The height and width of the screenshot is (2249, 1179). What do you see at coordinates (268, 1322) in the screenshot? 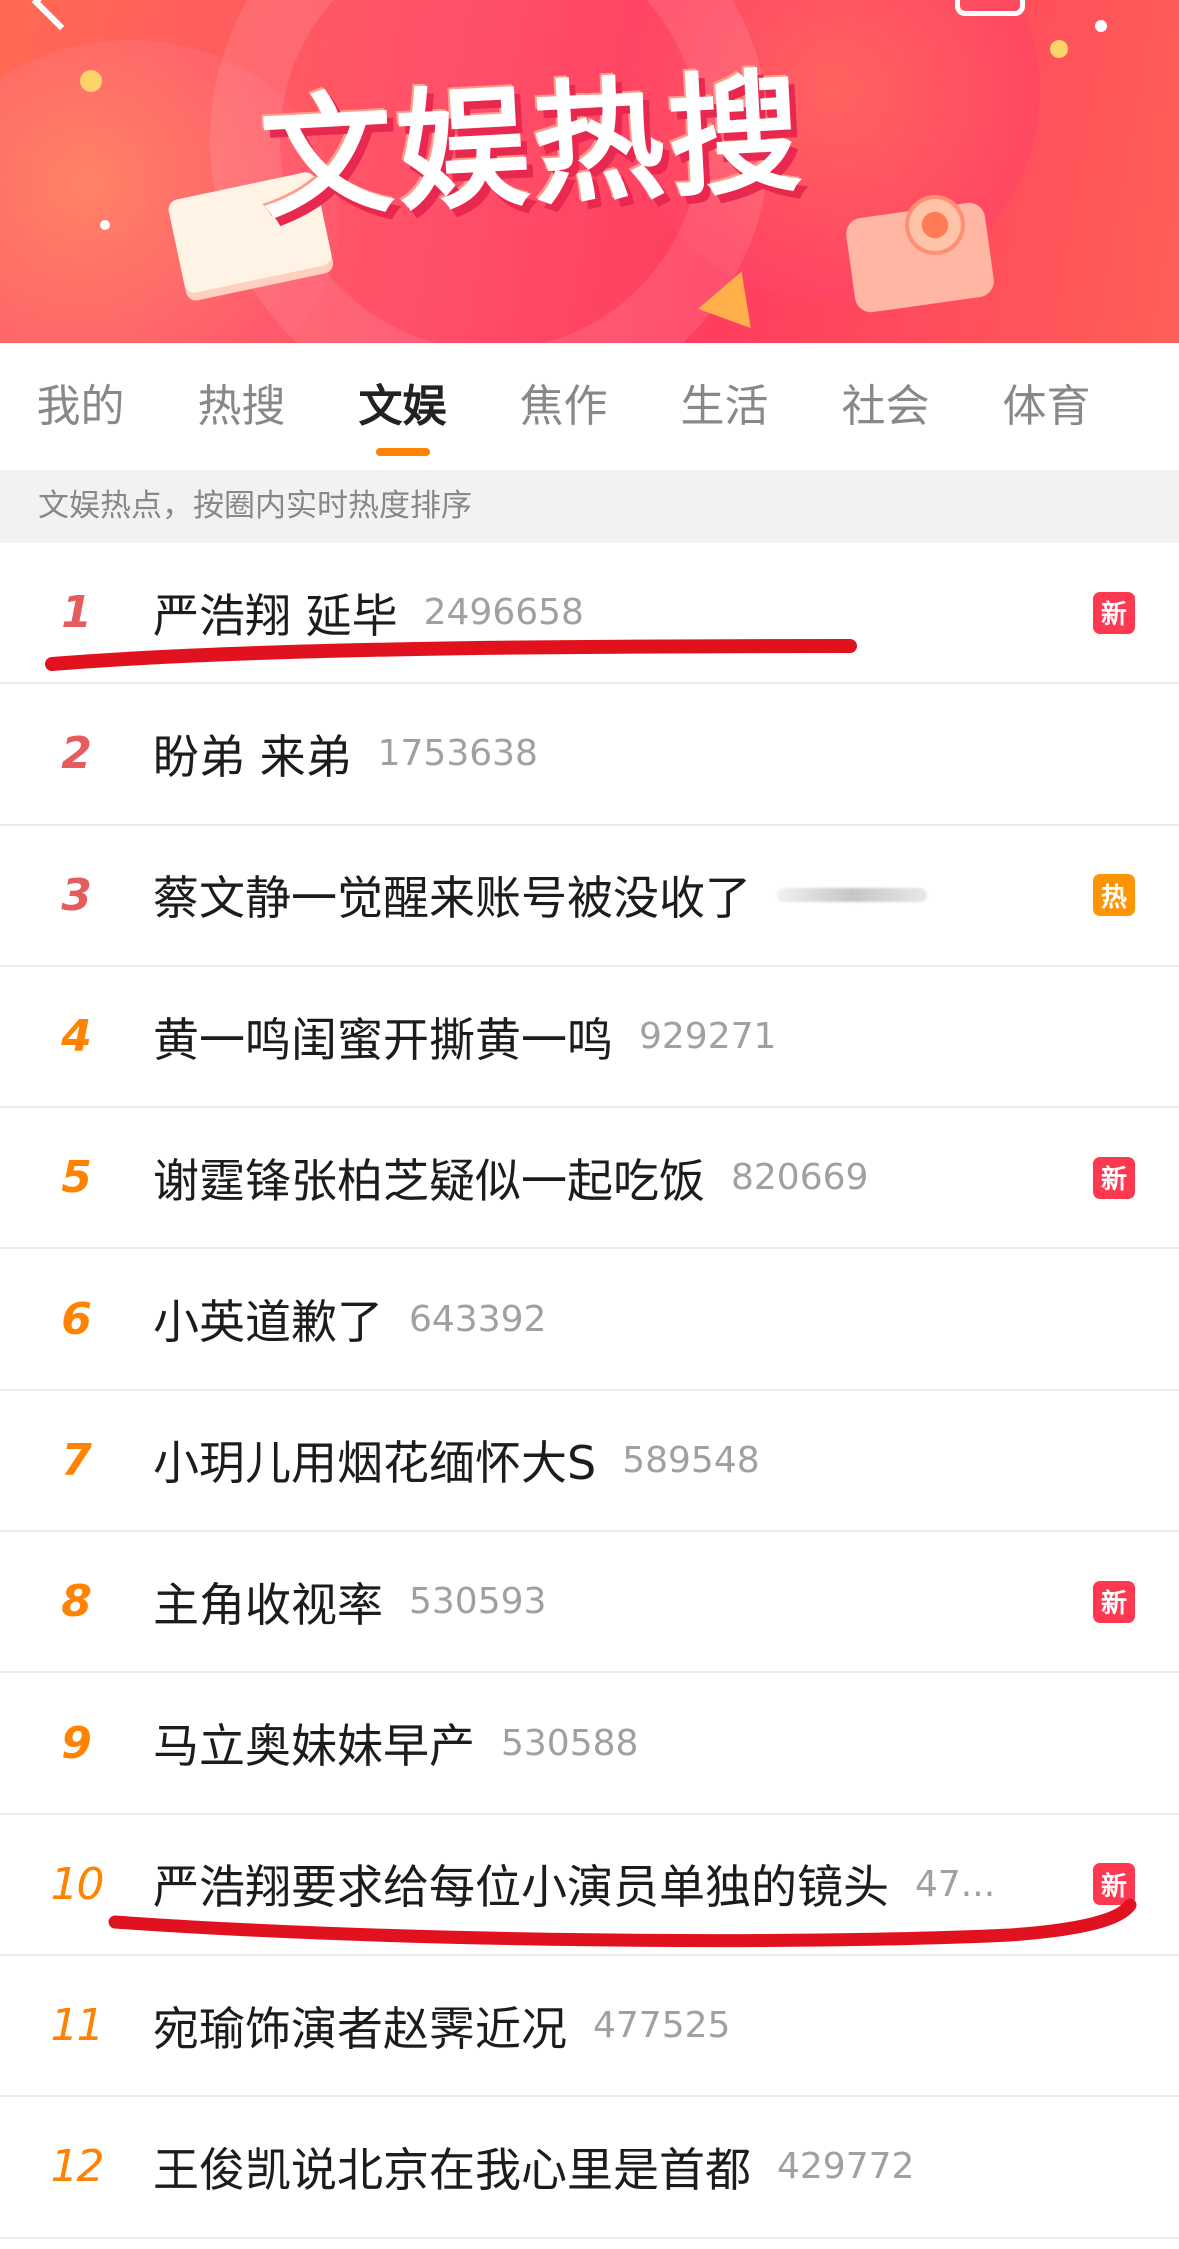
I see `item-title: 小英道歉了` at bounding box center [268, 1322].